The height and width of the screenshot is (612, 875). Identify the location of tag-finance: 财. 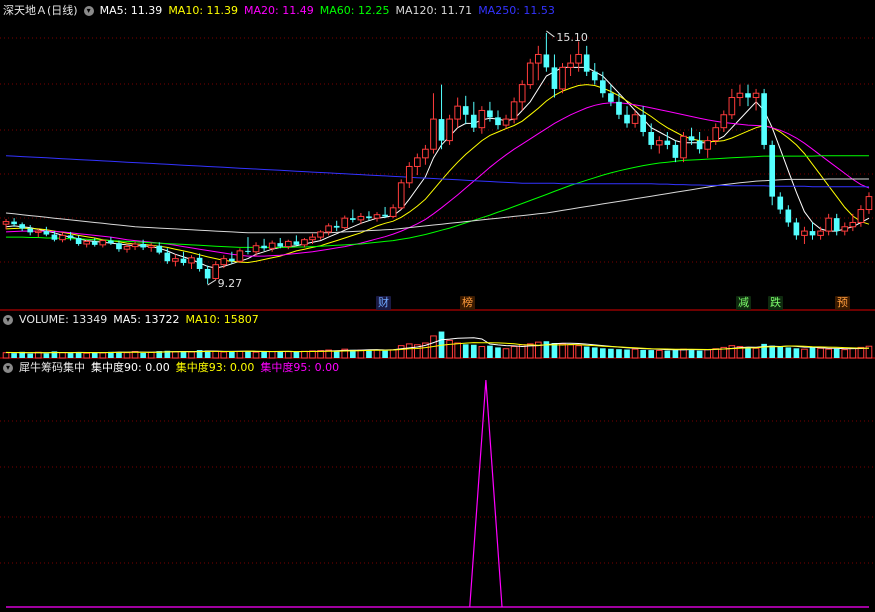
(383, 303).